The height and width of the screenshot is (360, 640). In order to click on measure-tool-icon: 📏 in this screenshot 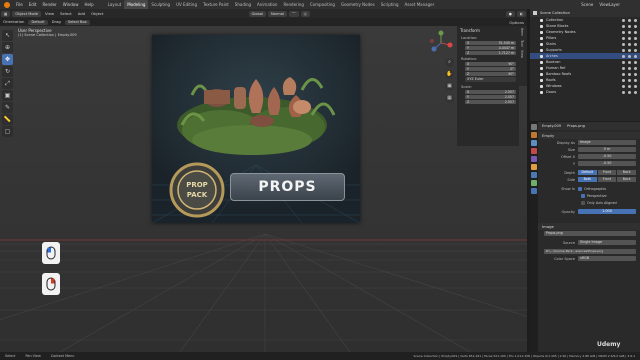, I will do `click(7, 119)`.